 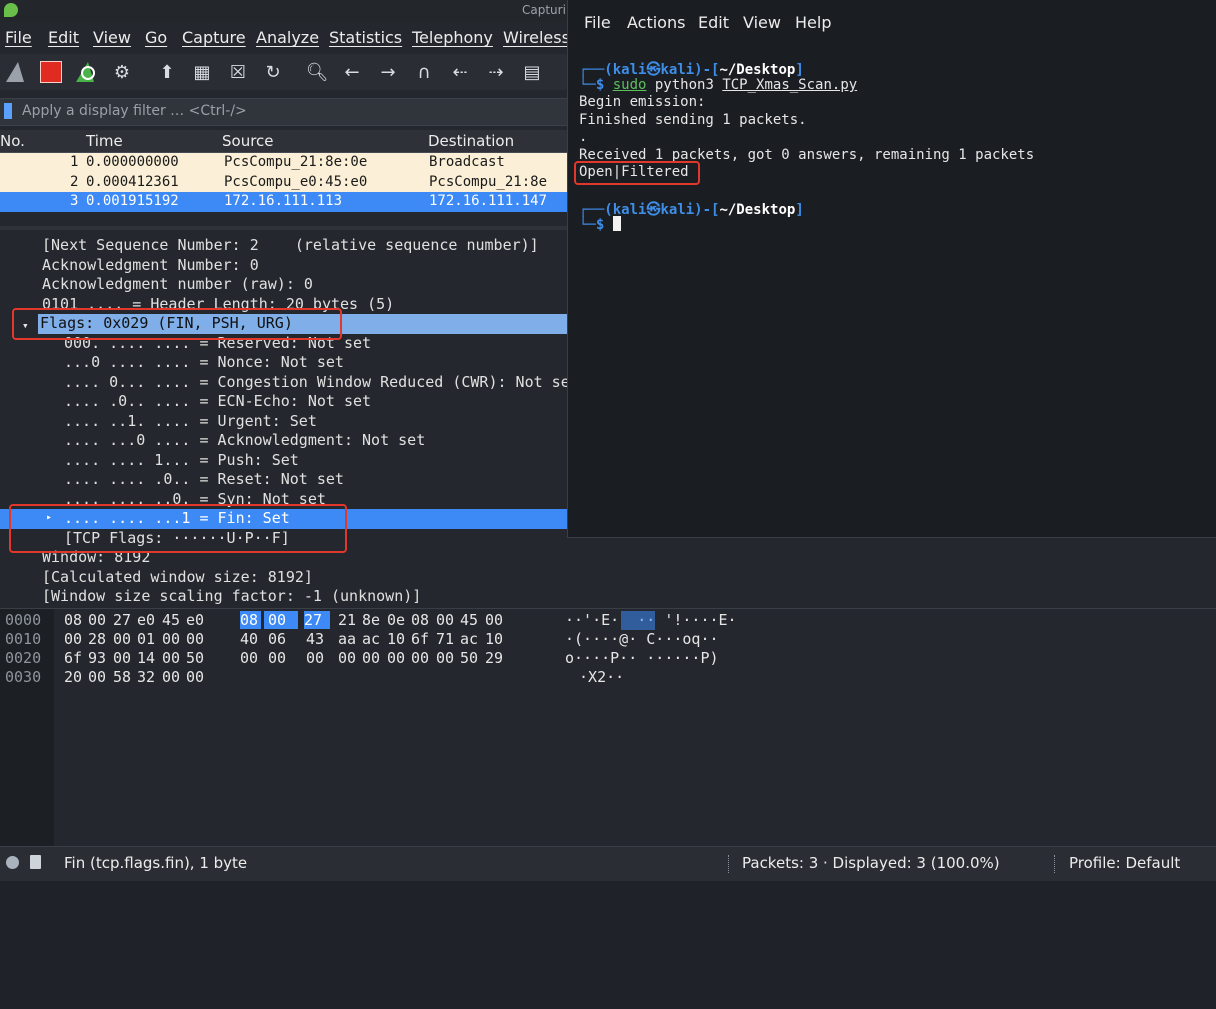 What do you see at coordinates (471, 141) in the screenshot?
I see `column-destination: Destination` at bounding box center [471, 141].